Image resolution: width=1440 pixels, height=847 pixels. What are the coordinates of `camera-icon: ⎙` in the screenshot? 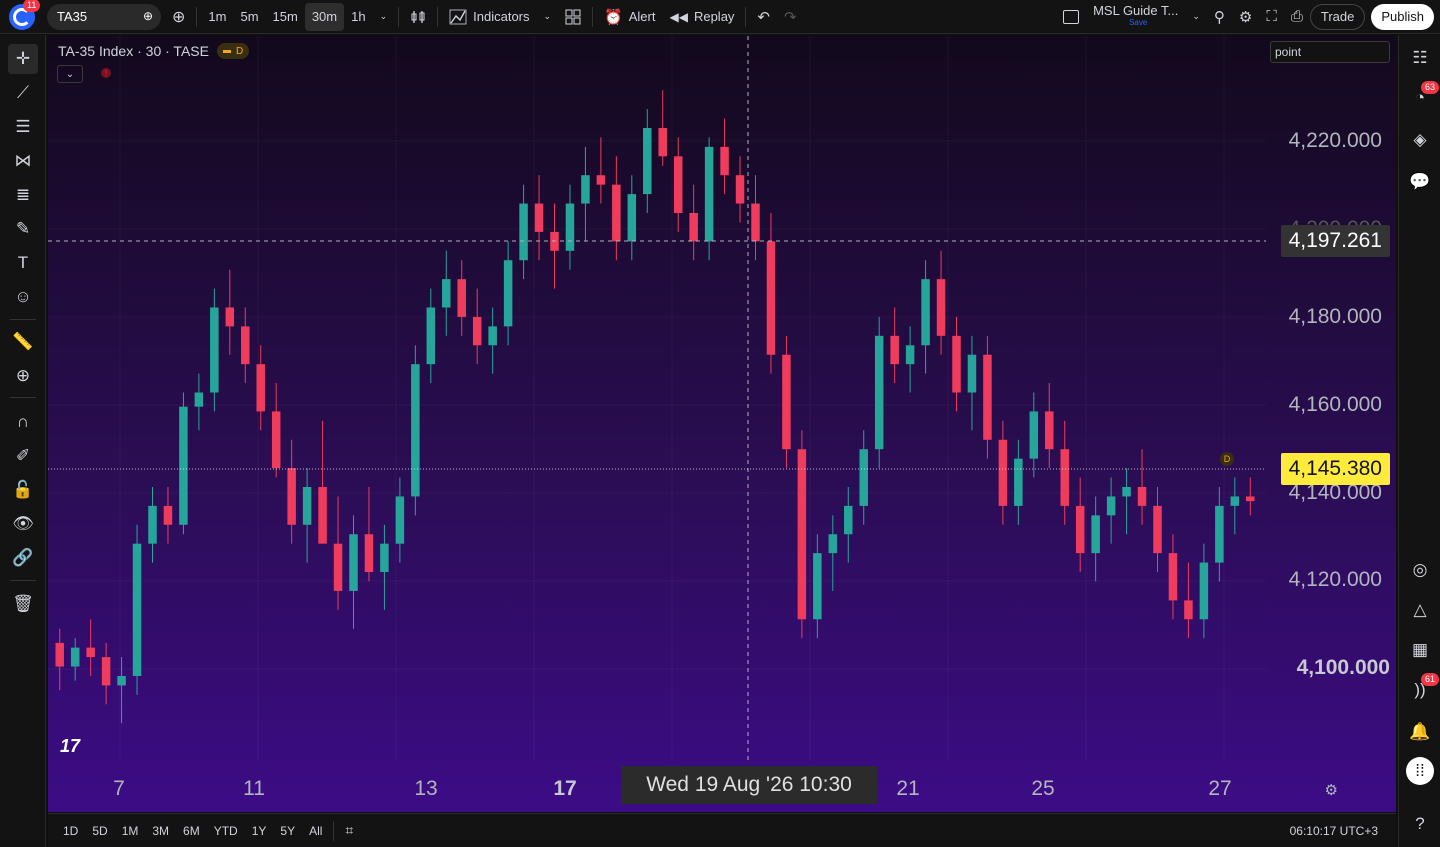 It's located at (1297, 17).